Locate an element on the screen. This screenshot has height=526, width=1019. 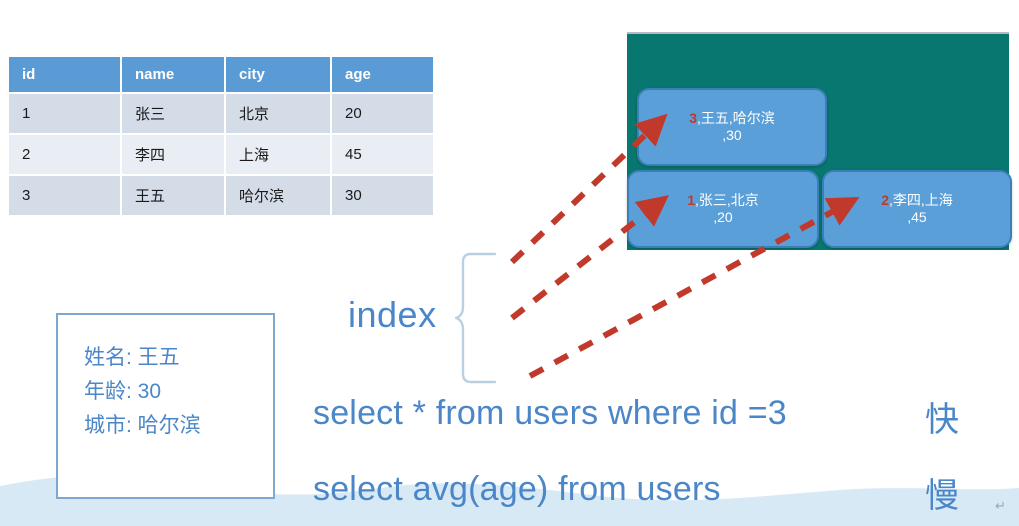
tree-node-root-text: 3,王五,哈尔滨 ,30 is located at coordinates (732, 127).